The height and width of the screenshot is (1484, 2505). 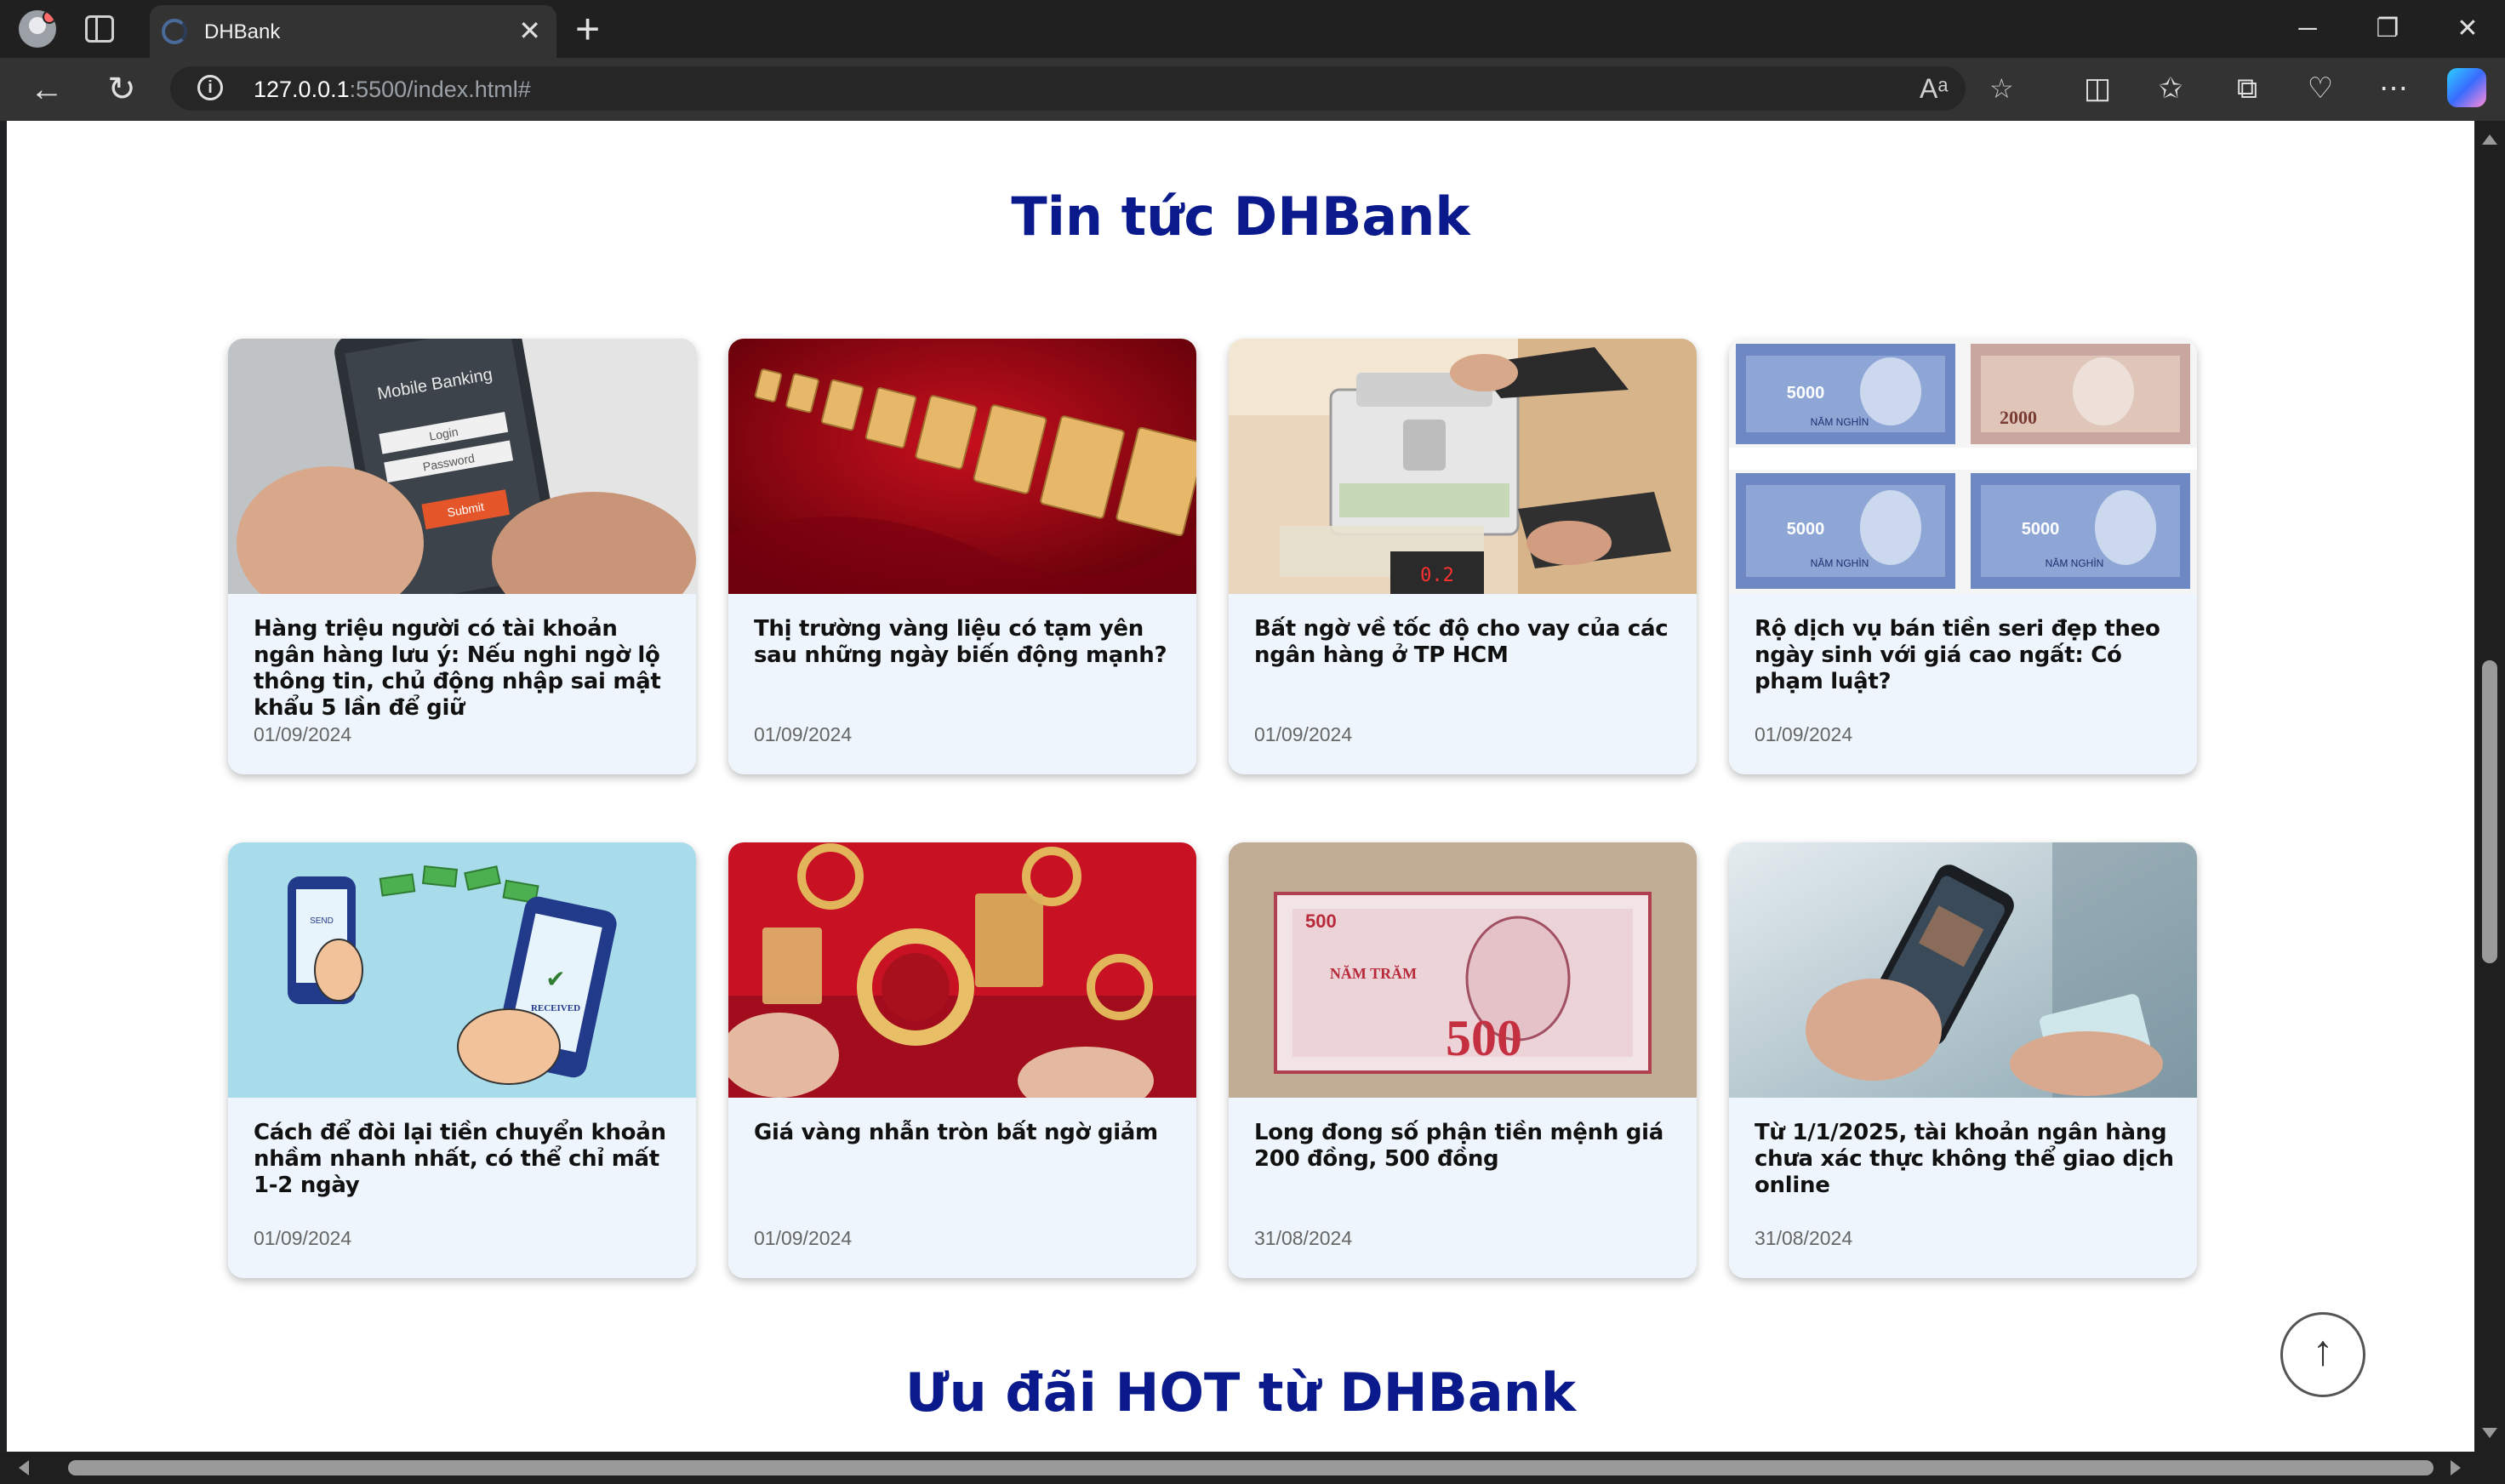 I want to click on scroll-left-arrow-icon, so click(x=24, y=1467).